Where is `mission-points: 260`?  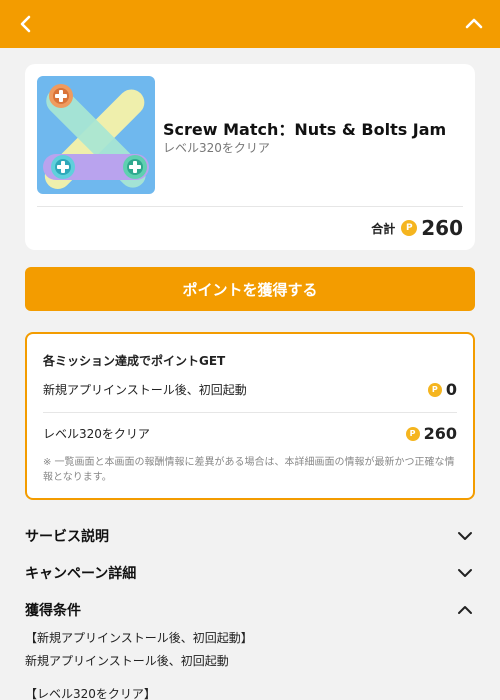
mission-points: 260 is located at coordinates (431, 433).